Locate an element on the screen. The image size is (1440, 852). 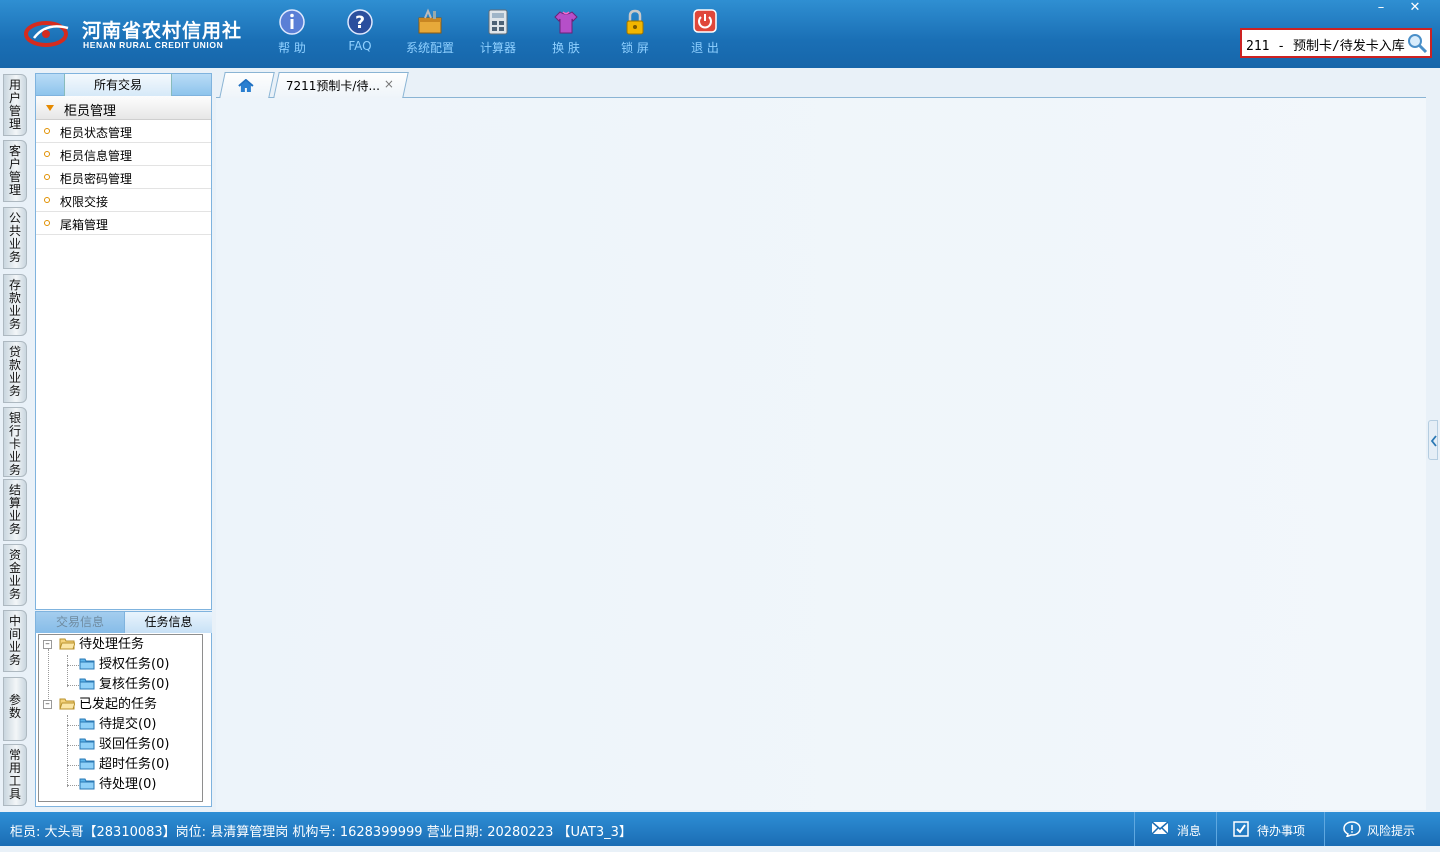
nav-item-teller-info: 柜员信息管理 is located at coordinates (123, 154).